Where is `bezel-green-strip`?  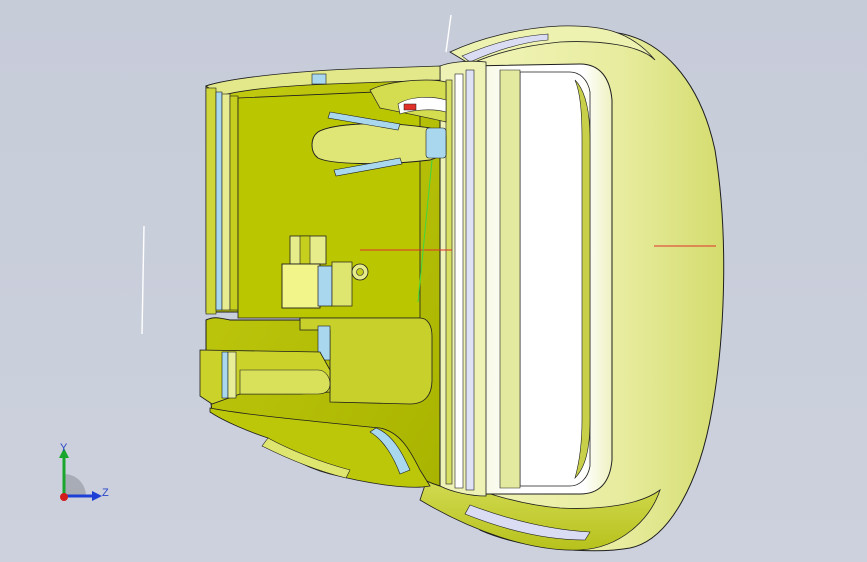
bezel-green-strip is located at coordinates (449, 282).